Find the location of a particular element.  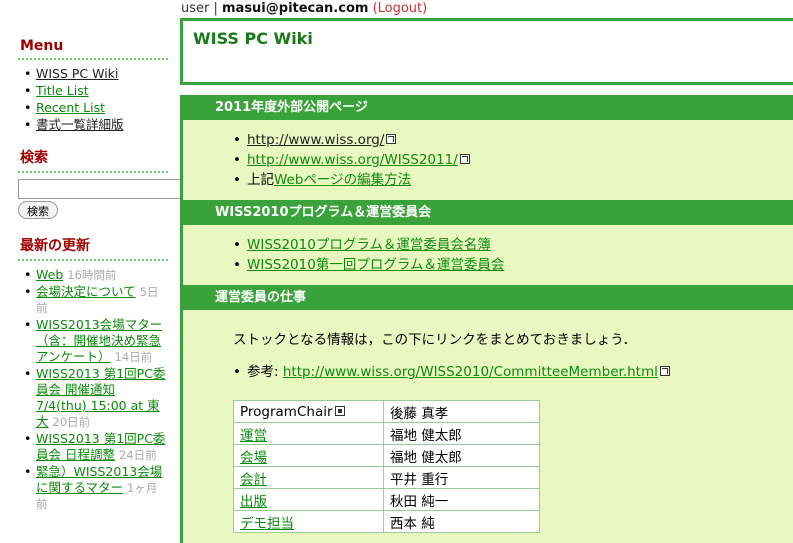

section-heading-public-pages: 2011年度外部公開ページ is located at coordinates (488, 107).